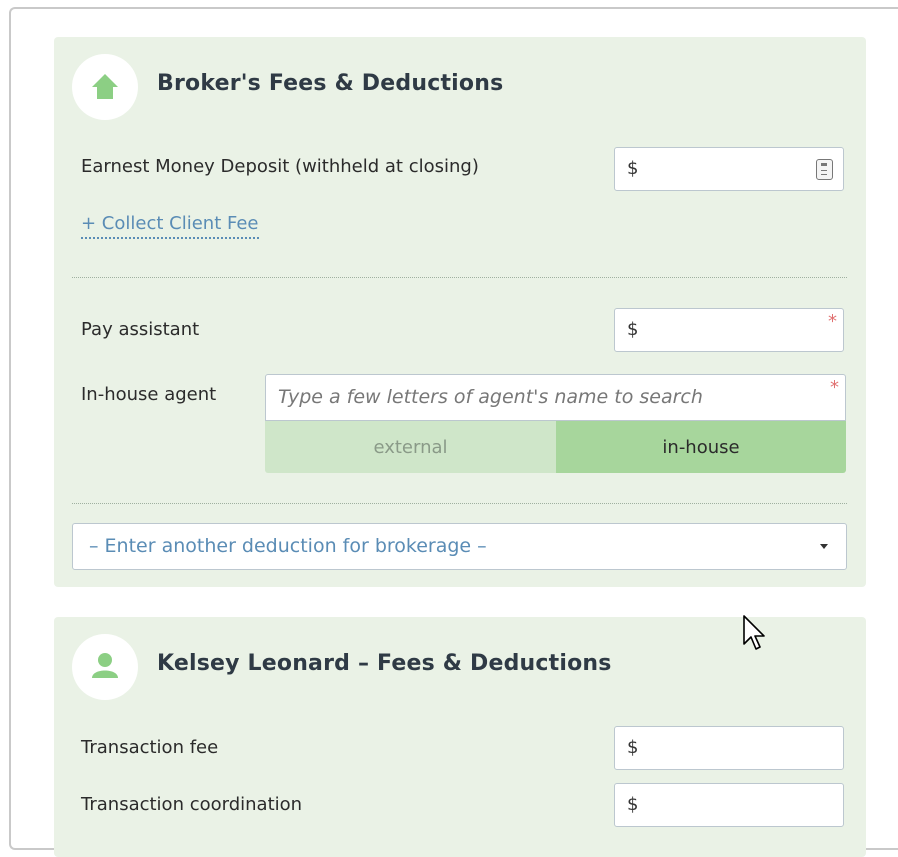 This screenshot has width=898, height=857. I want to click on in-house-agent-label: In-house agent, so click(149, 394).